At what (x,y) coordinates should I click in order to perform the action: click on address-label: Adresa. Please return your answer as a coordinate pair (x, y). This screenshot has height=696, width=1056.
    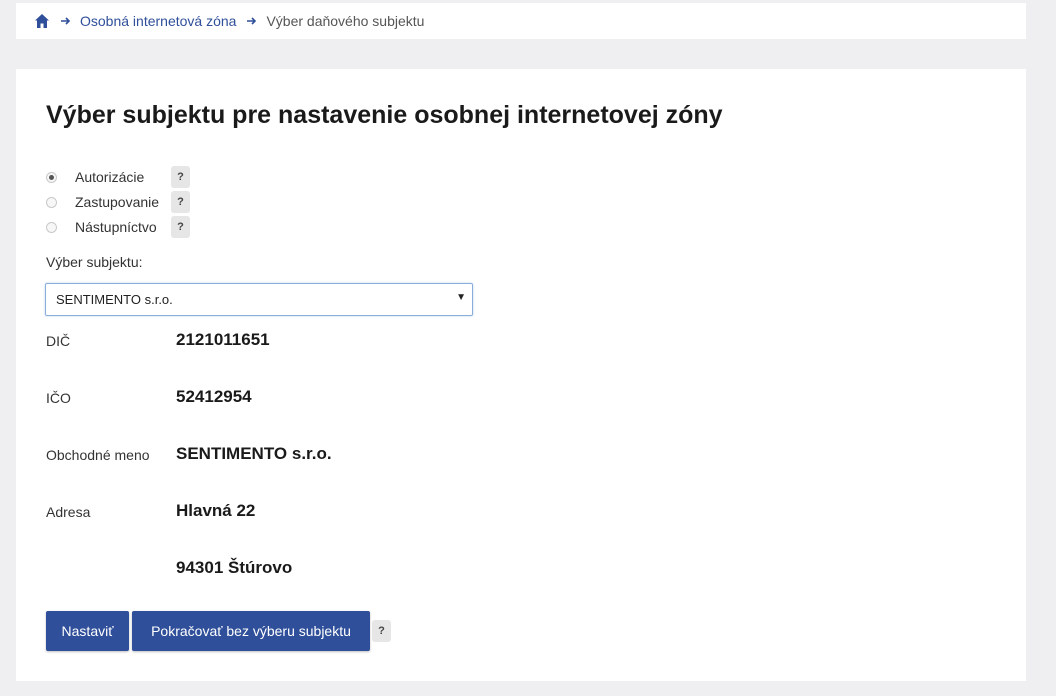
    Looking at the image, I should click on (68, 512).